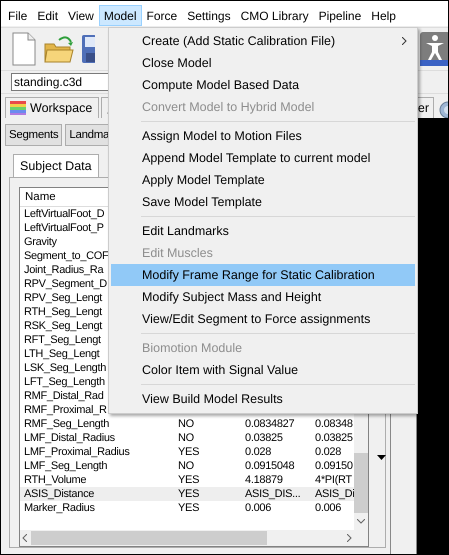 The height and width of the screenshot is (555, 449). Describe the element at coordinates (69, 438) in the screenshot. I see `table-cell: LMF_Distal_Radius` at that location.